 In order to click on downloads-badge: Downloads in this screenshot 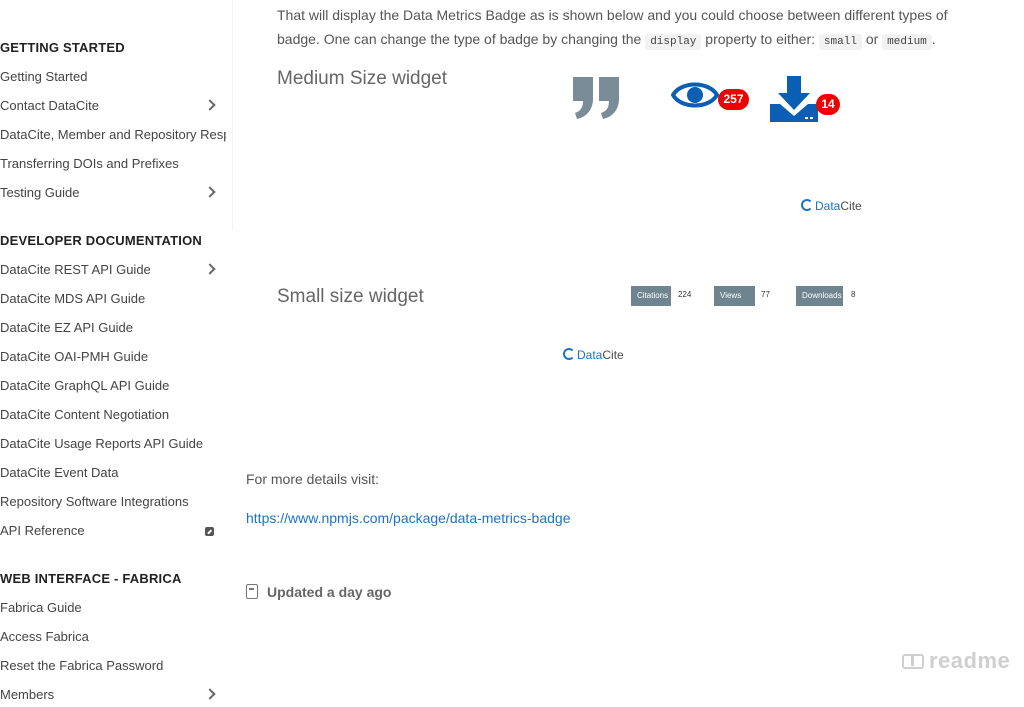, I will do `click(819, 296)`.